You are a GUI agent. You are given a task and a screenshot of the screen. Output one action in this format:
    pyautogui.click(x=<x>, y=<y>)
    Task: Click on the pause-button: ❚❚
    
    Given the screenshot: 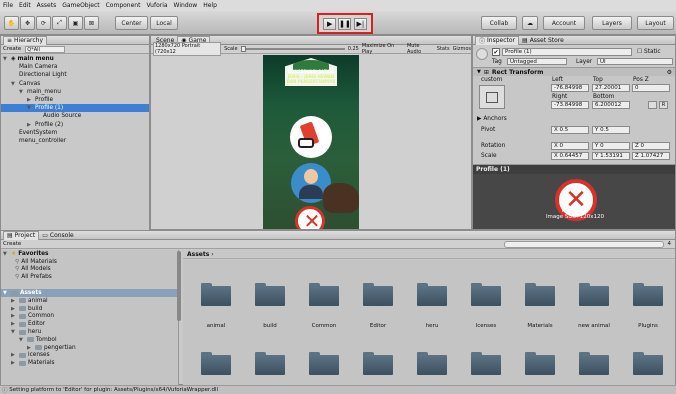 What is the action you would take?
    pyautogui.click(x=345, y=23)
    